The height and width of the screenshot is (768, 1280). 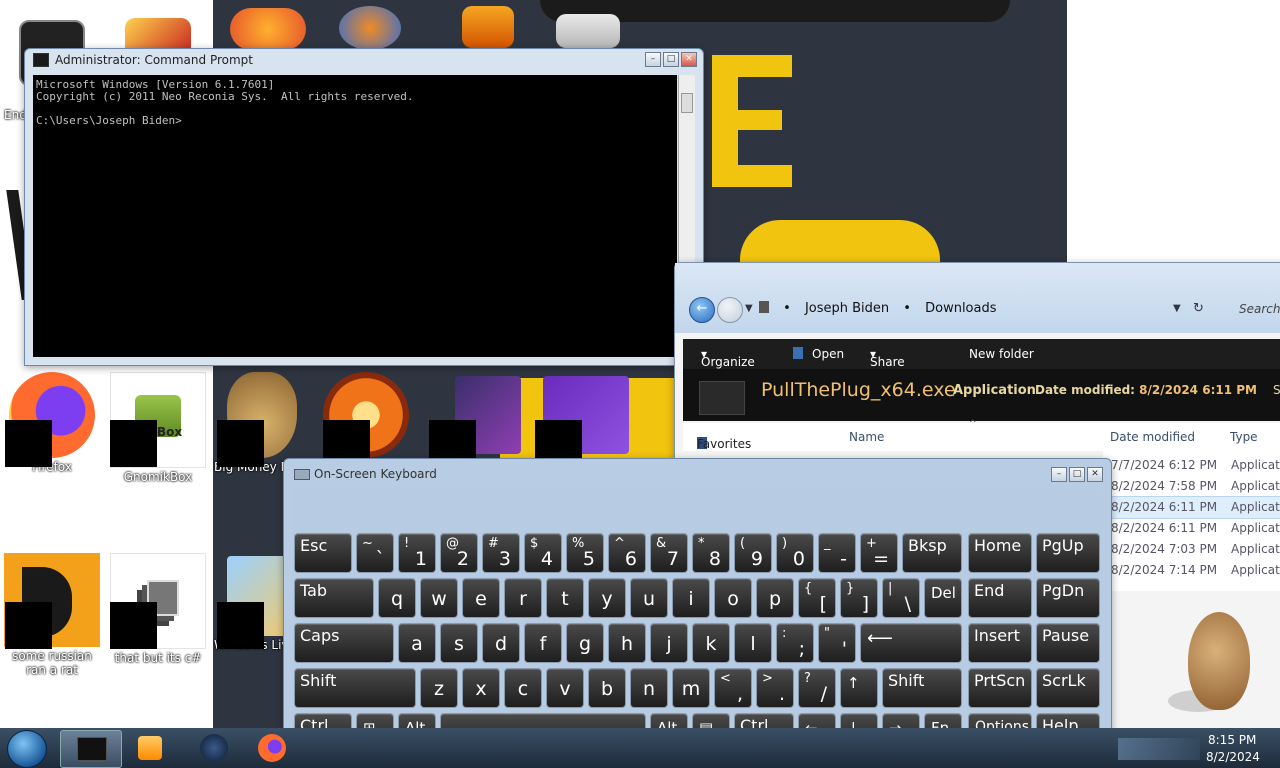 What do you see at coordinates (501, 553) in the screenshot?
I see `key-3: #3` at bounding box center [501, 553].